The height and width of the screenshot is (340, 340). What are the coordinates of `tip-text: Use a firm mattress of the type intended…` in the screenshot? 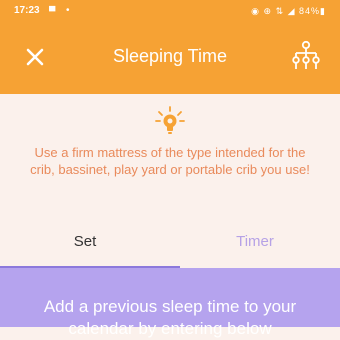 It's located at (170, 161).